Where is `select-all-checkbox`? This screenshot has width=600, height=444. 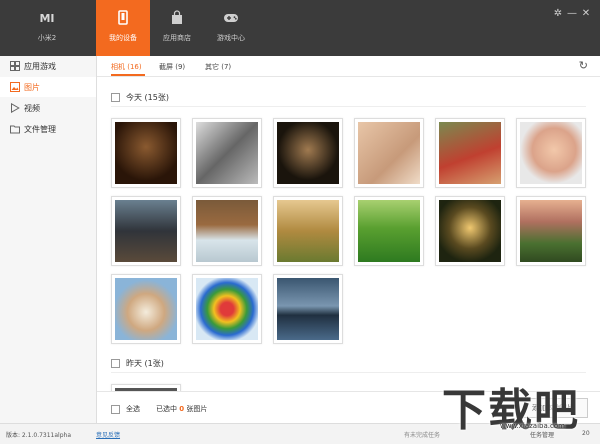
select-all-checkbox is located at coordinates (115, 409).